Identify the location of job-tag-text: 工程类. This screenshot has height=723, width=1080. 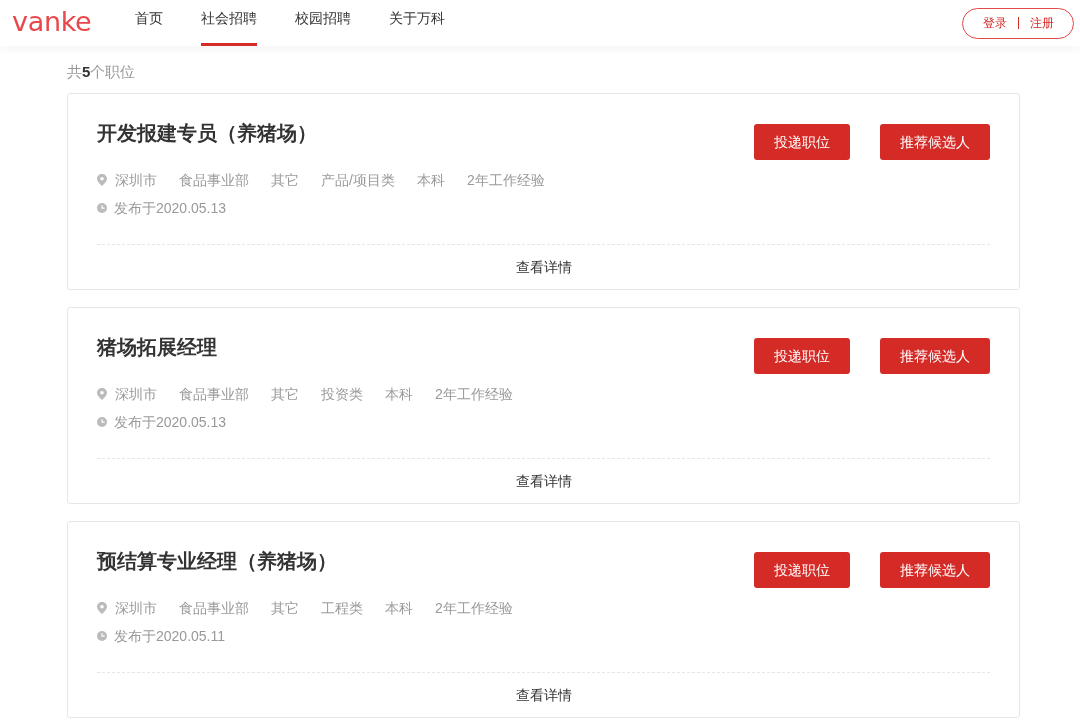
(342, 608).